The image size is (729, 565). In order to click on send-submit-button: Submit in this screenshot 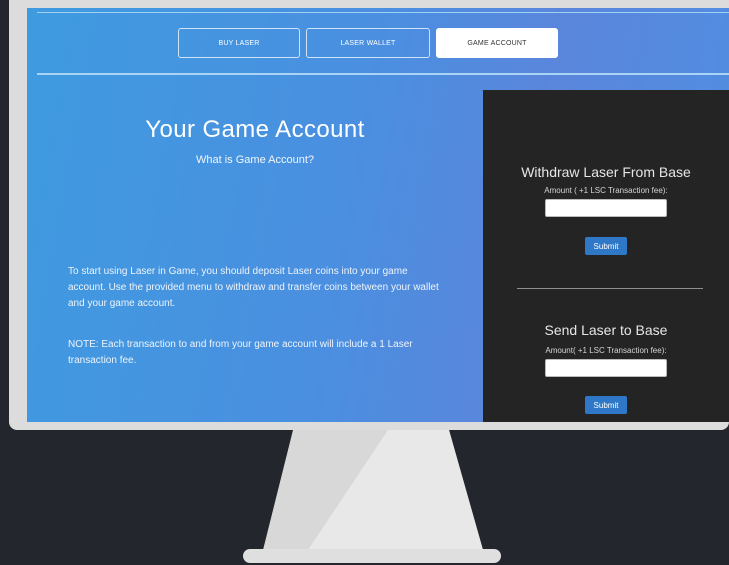, I will do `click(606, 405)`.